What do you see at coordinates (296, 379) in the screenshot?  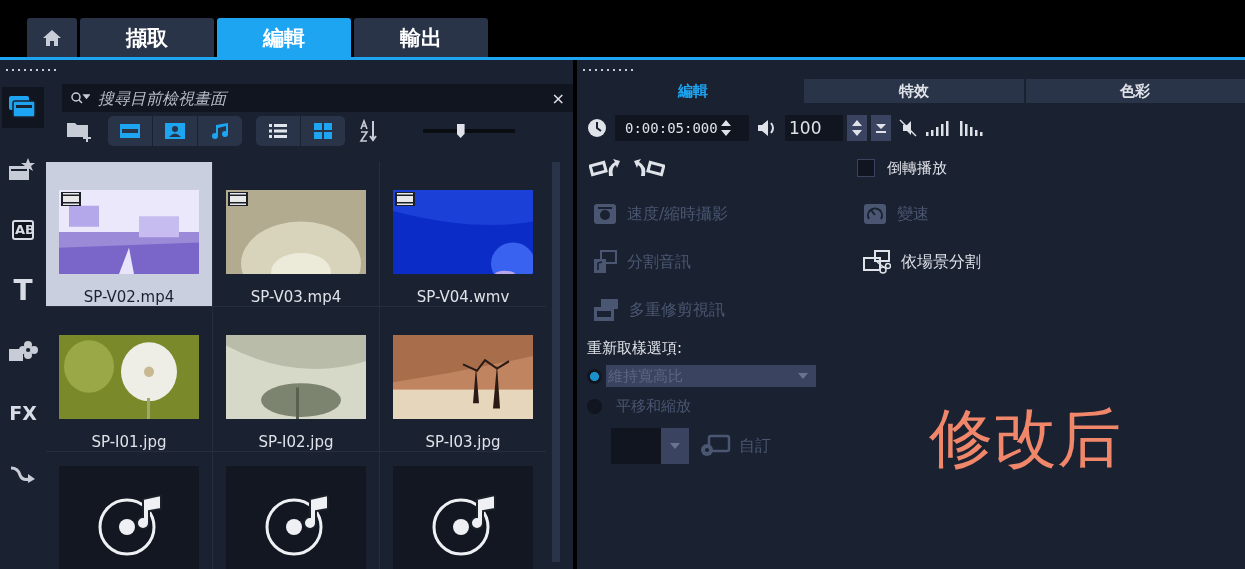 I see `media-clip: SP-I02.jpg` at bounding box center [296, 379].